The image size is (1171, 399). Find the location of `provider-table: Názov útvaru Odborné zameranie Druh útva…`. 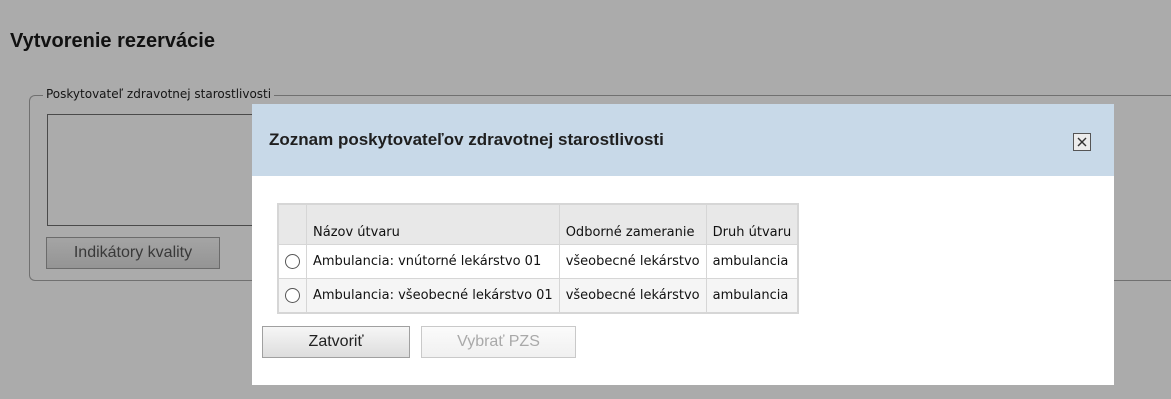

provider-table: Názov útvaru Odborné zameranie Druh útva… is located at coordinates (538, 258).